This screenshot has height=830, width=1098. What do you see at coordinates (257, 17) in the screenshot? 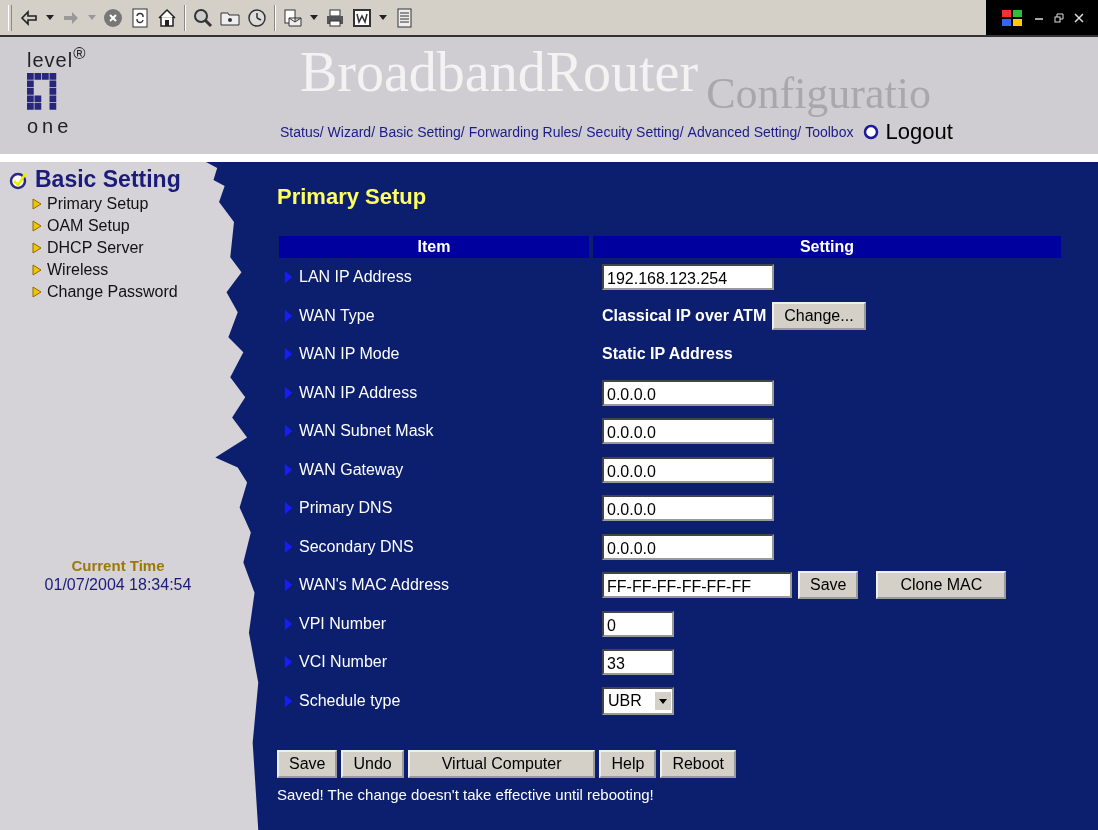
I see `clock-icon` at bounding box center [257, 17].